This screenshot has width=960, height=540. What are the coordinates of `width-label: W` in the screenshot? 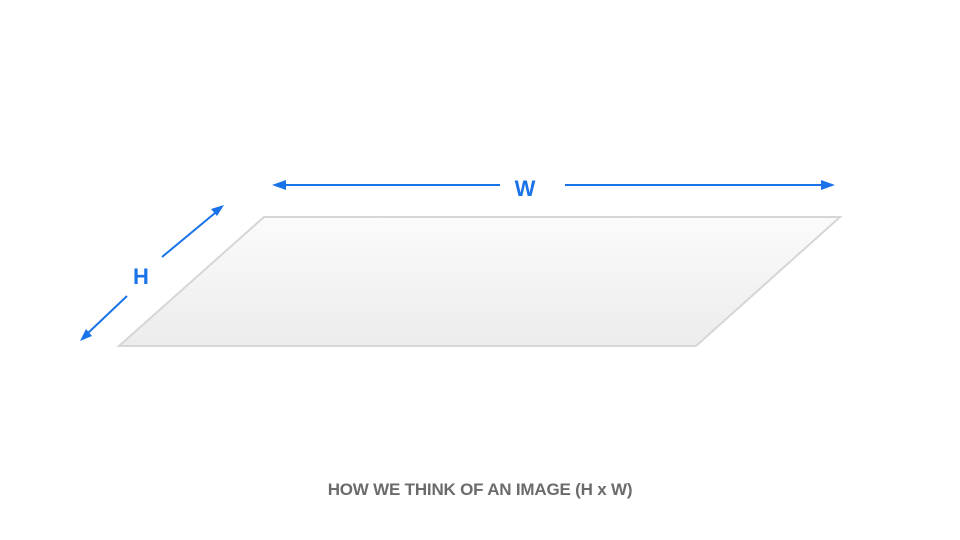 It's located at (525, 188).